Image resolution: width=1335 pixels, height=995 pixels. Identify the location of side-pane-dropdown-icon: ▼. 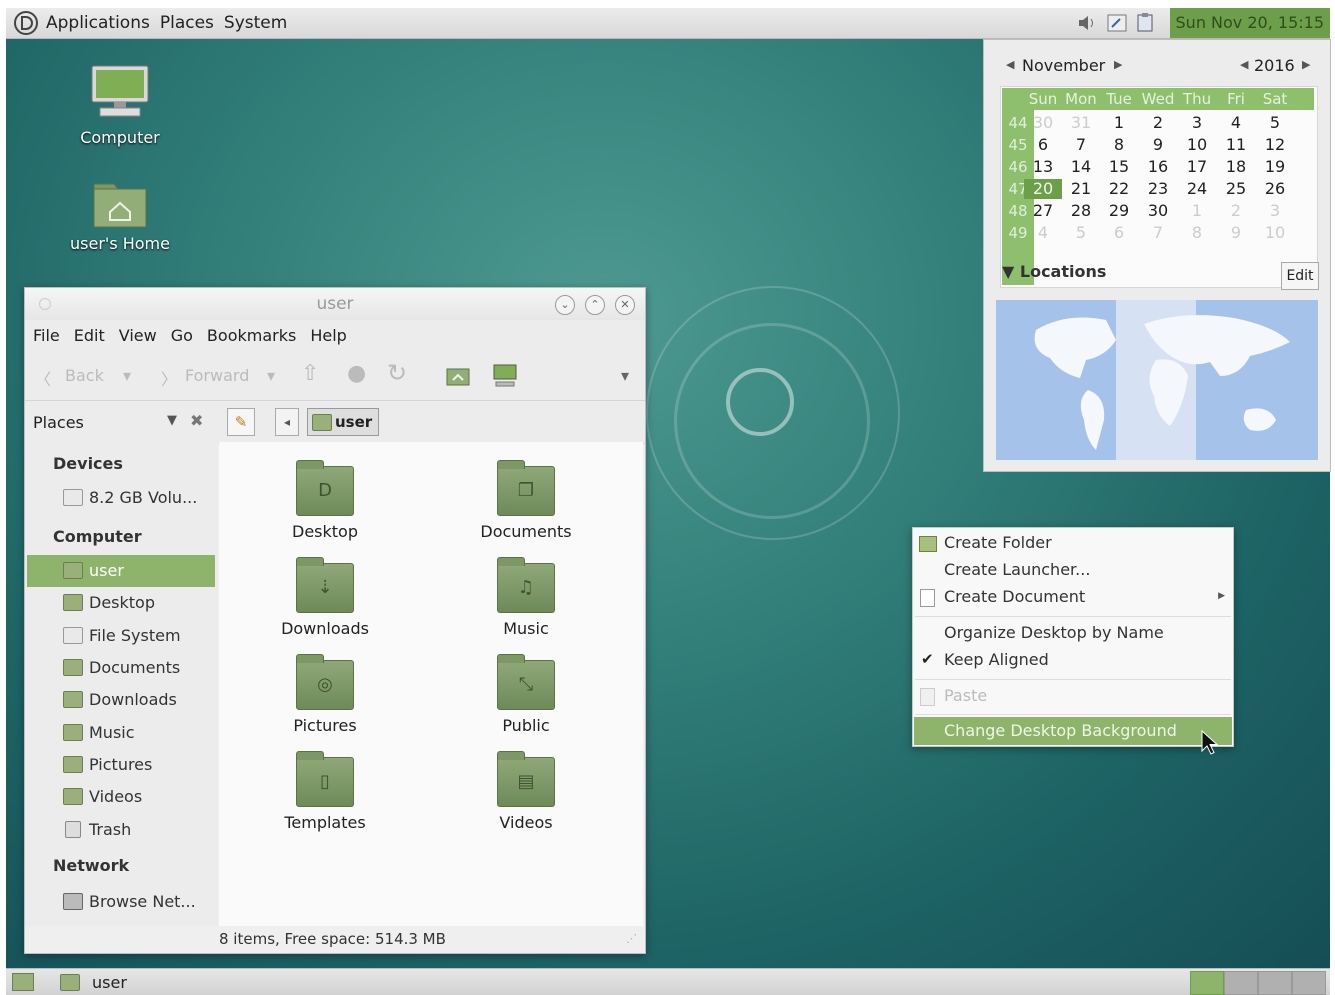
(172, 420).